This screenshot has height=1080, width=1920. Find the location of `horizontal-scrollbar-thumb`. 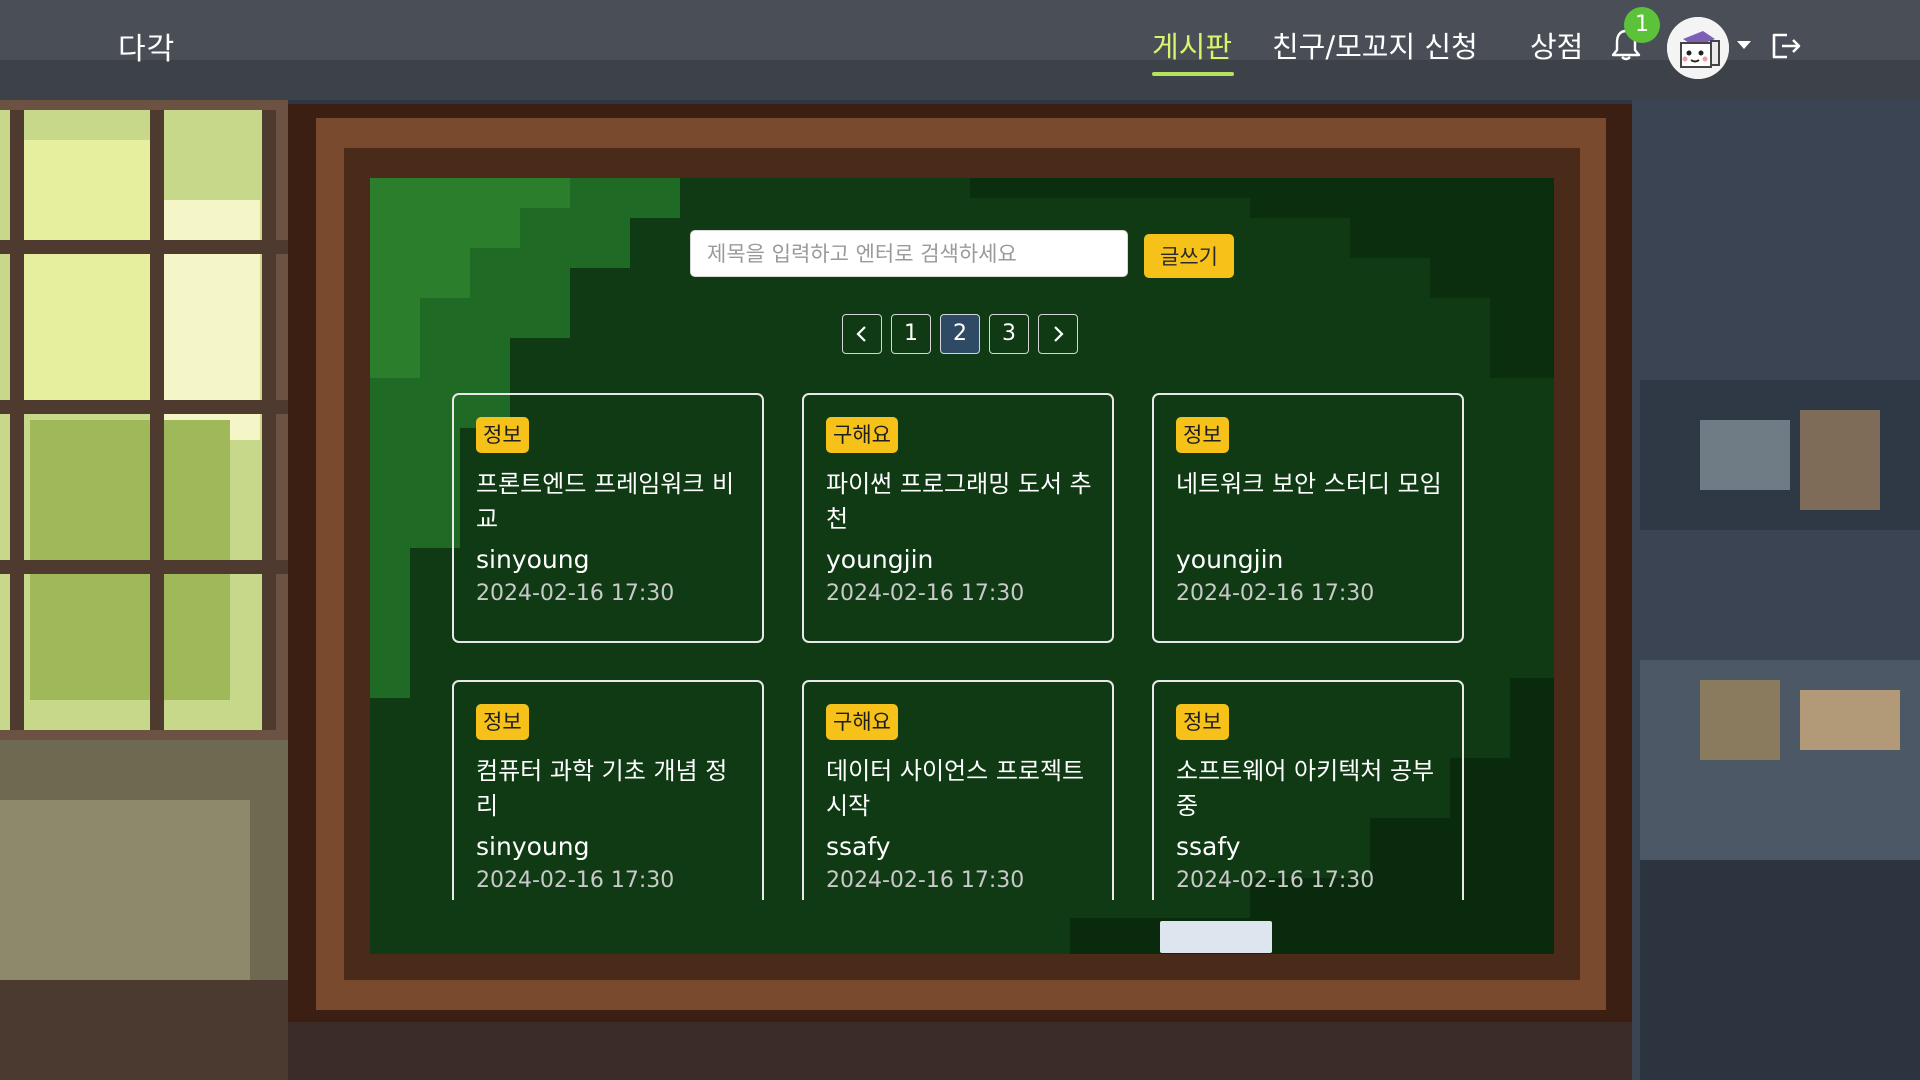

horizontal-scrollbar-thumb is located at coordinates (1216, 937).